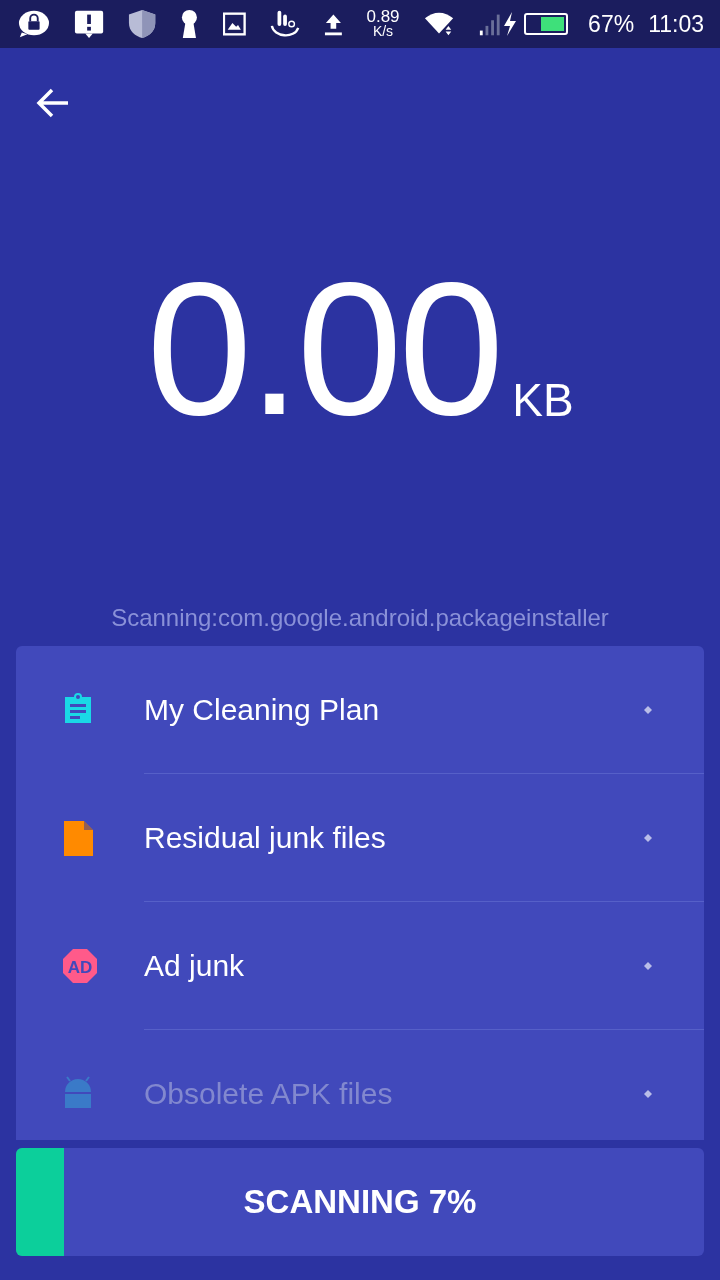 This screenshot has height=1280, width=720. What do you see at coordinates (190, 24) in the screenshot?
I see `keyhole-icon` at bounding box center [190, 24].